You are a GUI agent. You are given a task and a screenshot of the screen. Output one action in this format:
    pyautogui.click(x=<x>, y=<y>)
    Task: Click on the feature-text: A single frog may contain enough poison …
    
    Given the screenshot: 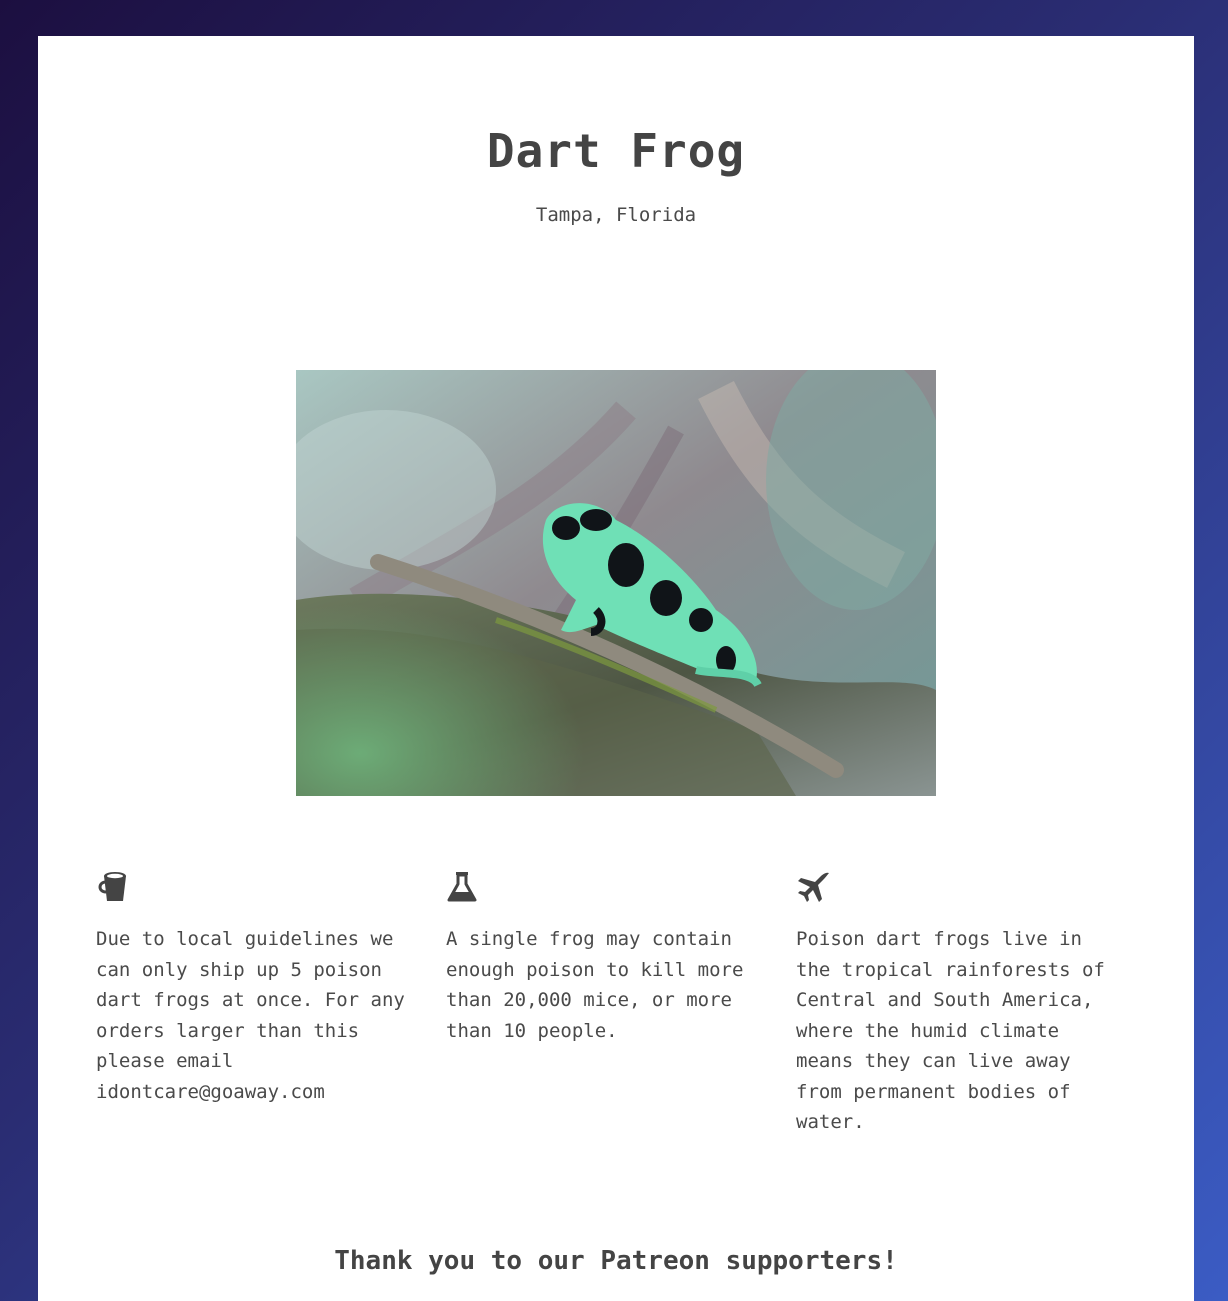 What is the action you would take?
    pyautogui.click(x=595, y=985)
    